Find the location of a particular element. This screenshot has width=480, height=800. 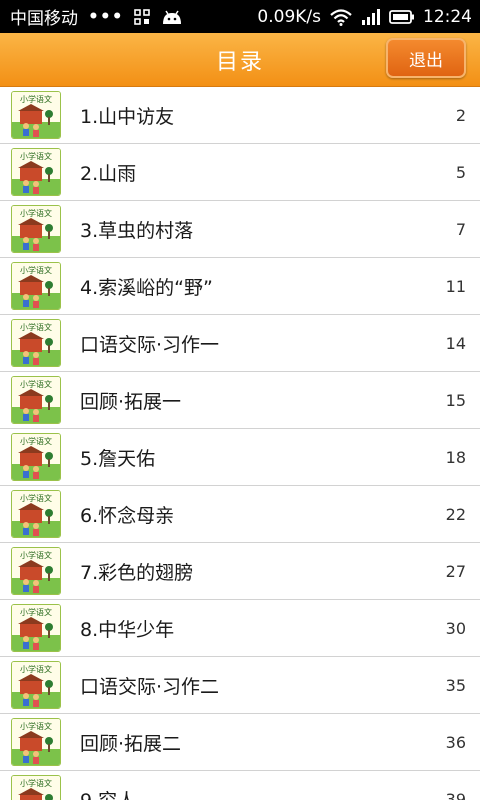

toc-item-title: 1.山中访友 is located at coordinates (127, 116).